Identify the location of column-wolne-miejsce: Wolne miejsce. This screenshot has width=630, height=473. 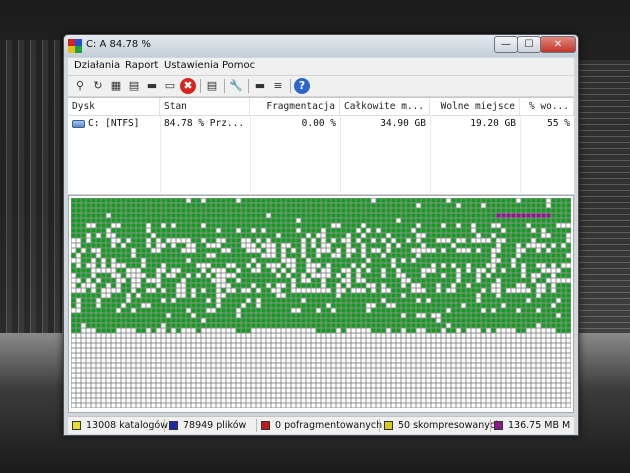
(475, 106).